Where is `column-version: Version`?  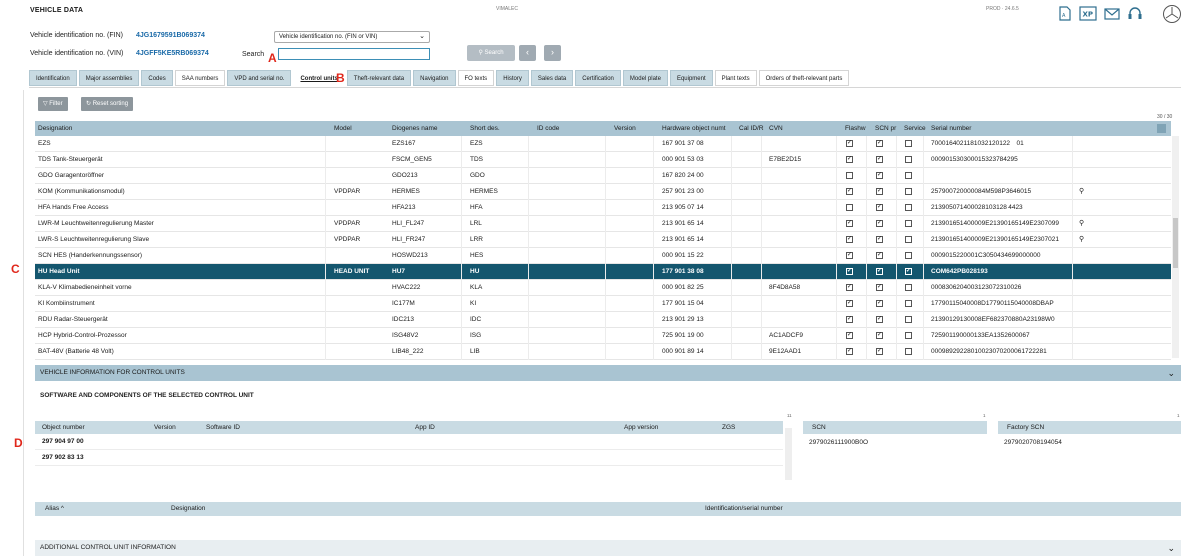
column-version: Version is located at coordinates (633, 128).